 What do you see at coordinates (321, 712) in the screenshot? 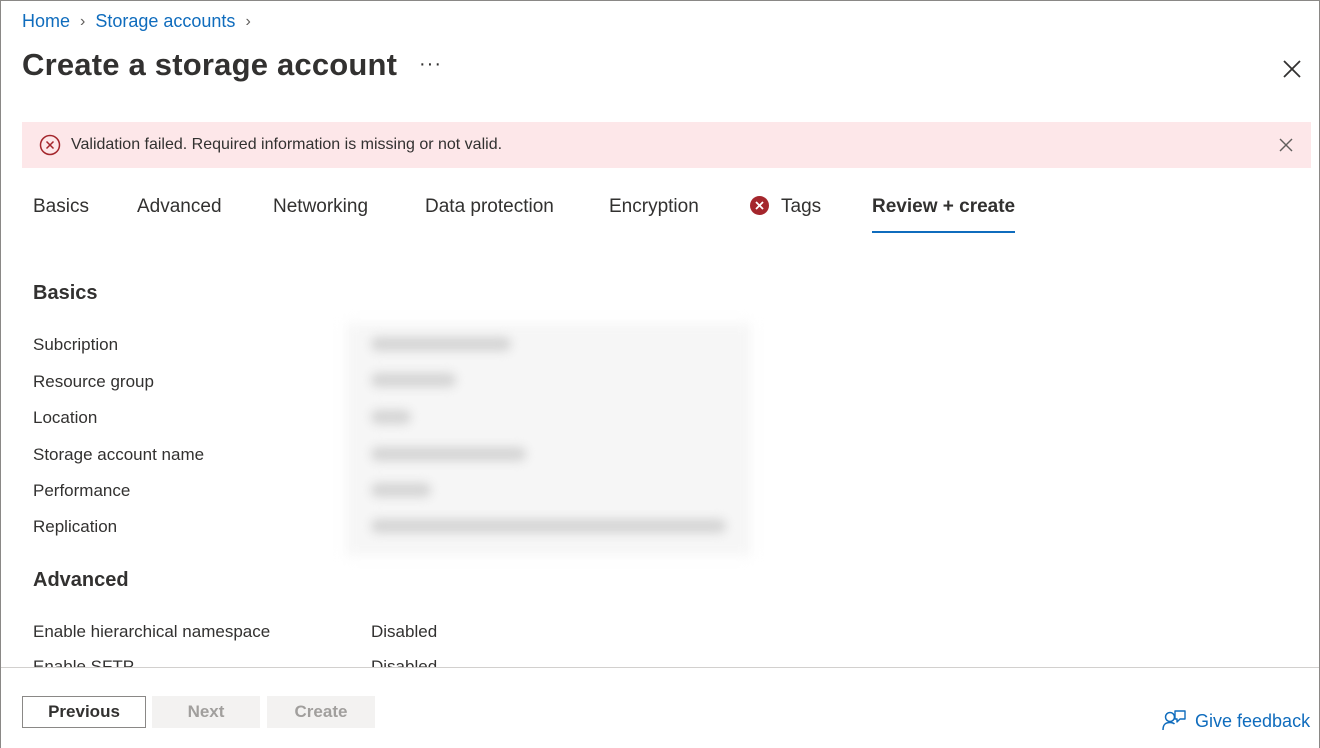
I see `create-button: Create` at bounding box center [321, 712].